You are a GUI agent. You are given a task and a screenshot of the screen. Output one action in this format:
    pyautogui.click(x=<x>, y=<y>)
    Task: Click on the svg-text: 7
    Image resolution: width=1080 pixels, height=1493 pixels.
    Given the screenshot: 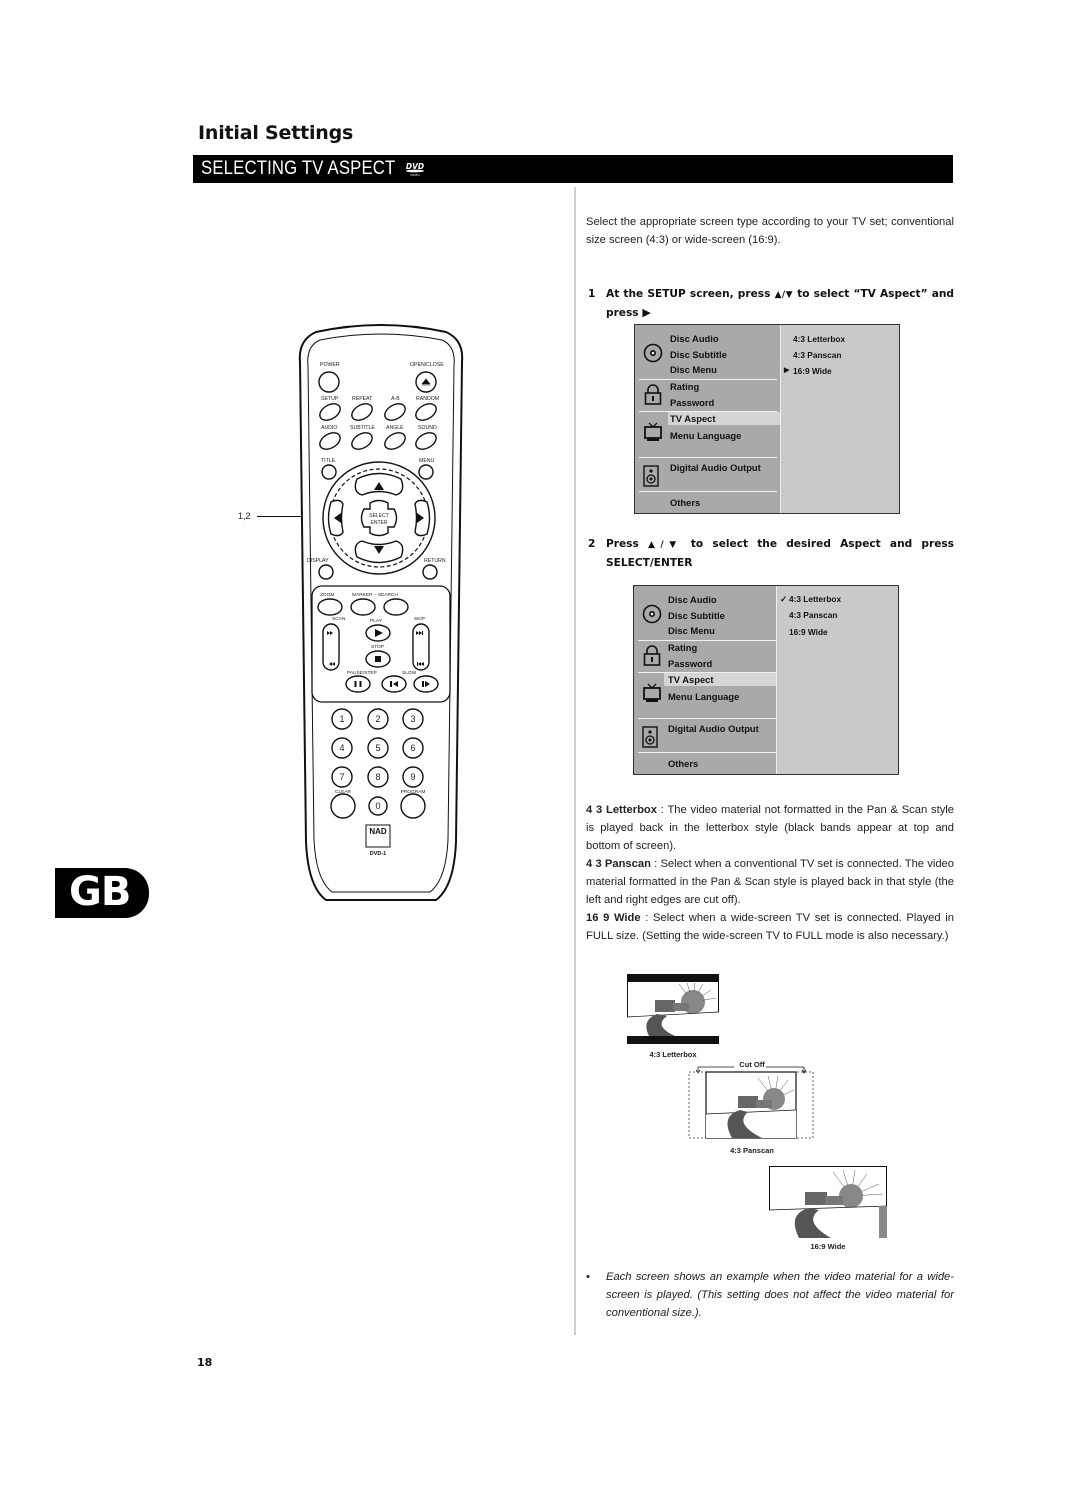 What is the action you would take?
    pyautogui.click(x=341, y=777)
    